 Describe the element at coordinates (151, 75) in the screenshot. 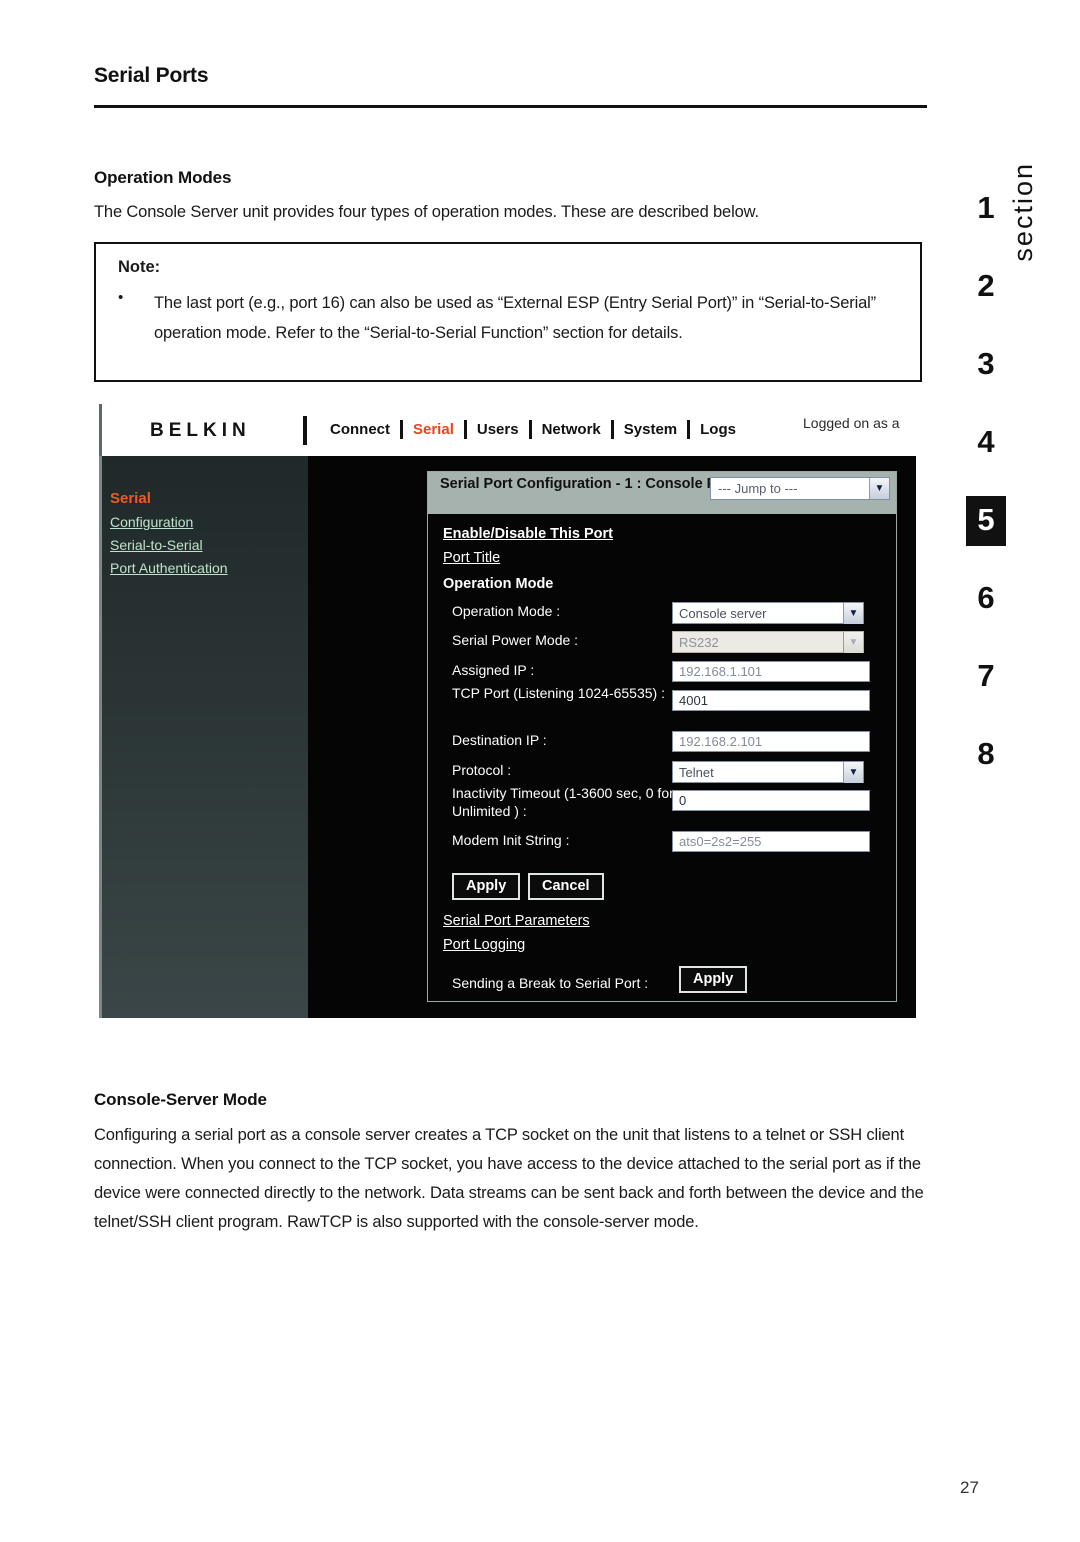

I see `page-title: Serial Ports` at that location.